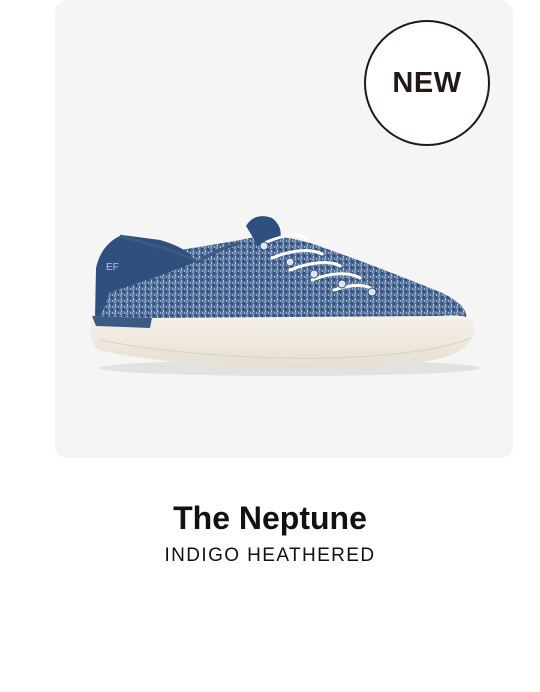  I want to click on product-name: The Neptune, so click(270, 518).